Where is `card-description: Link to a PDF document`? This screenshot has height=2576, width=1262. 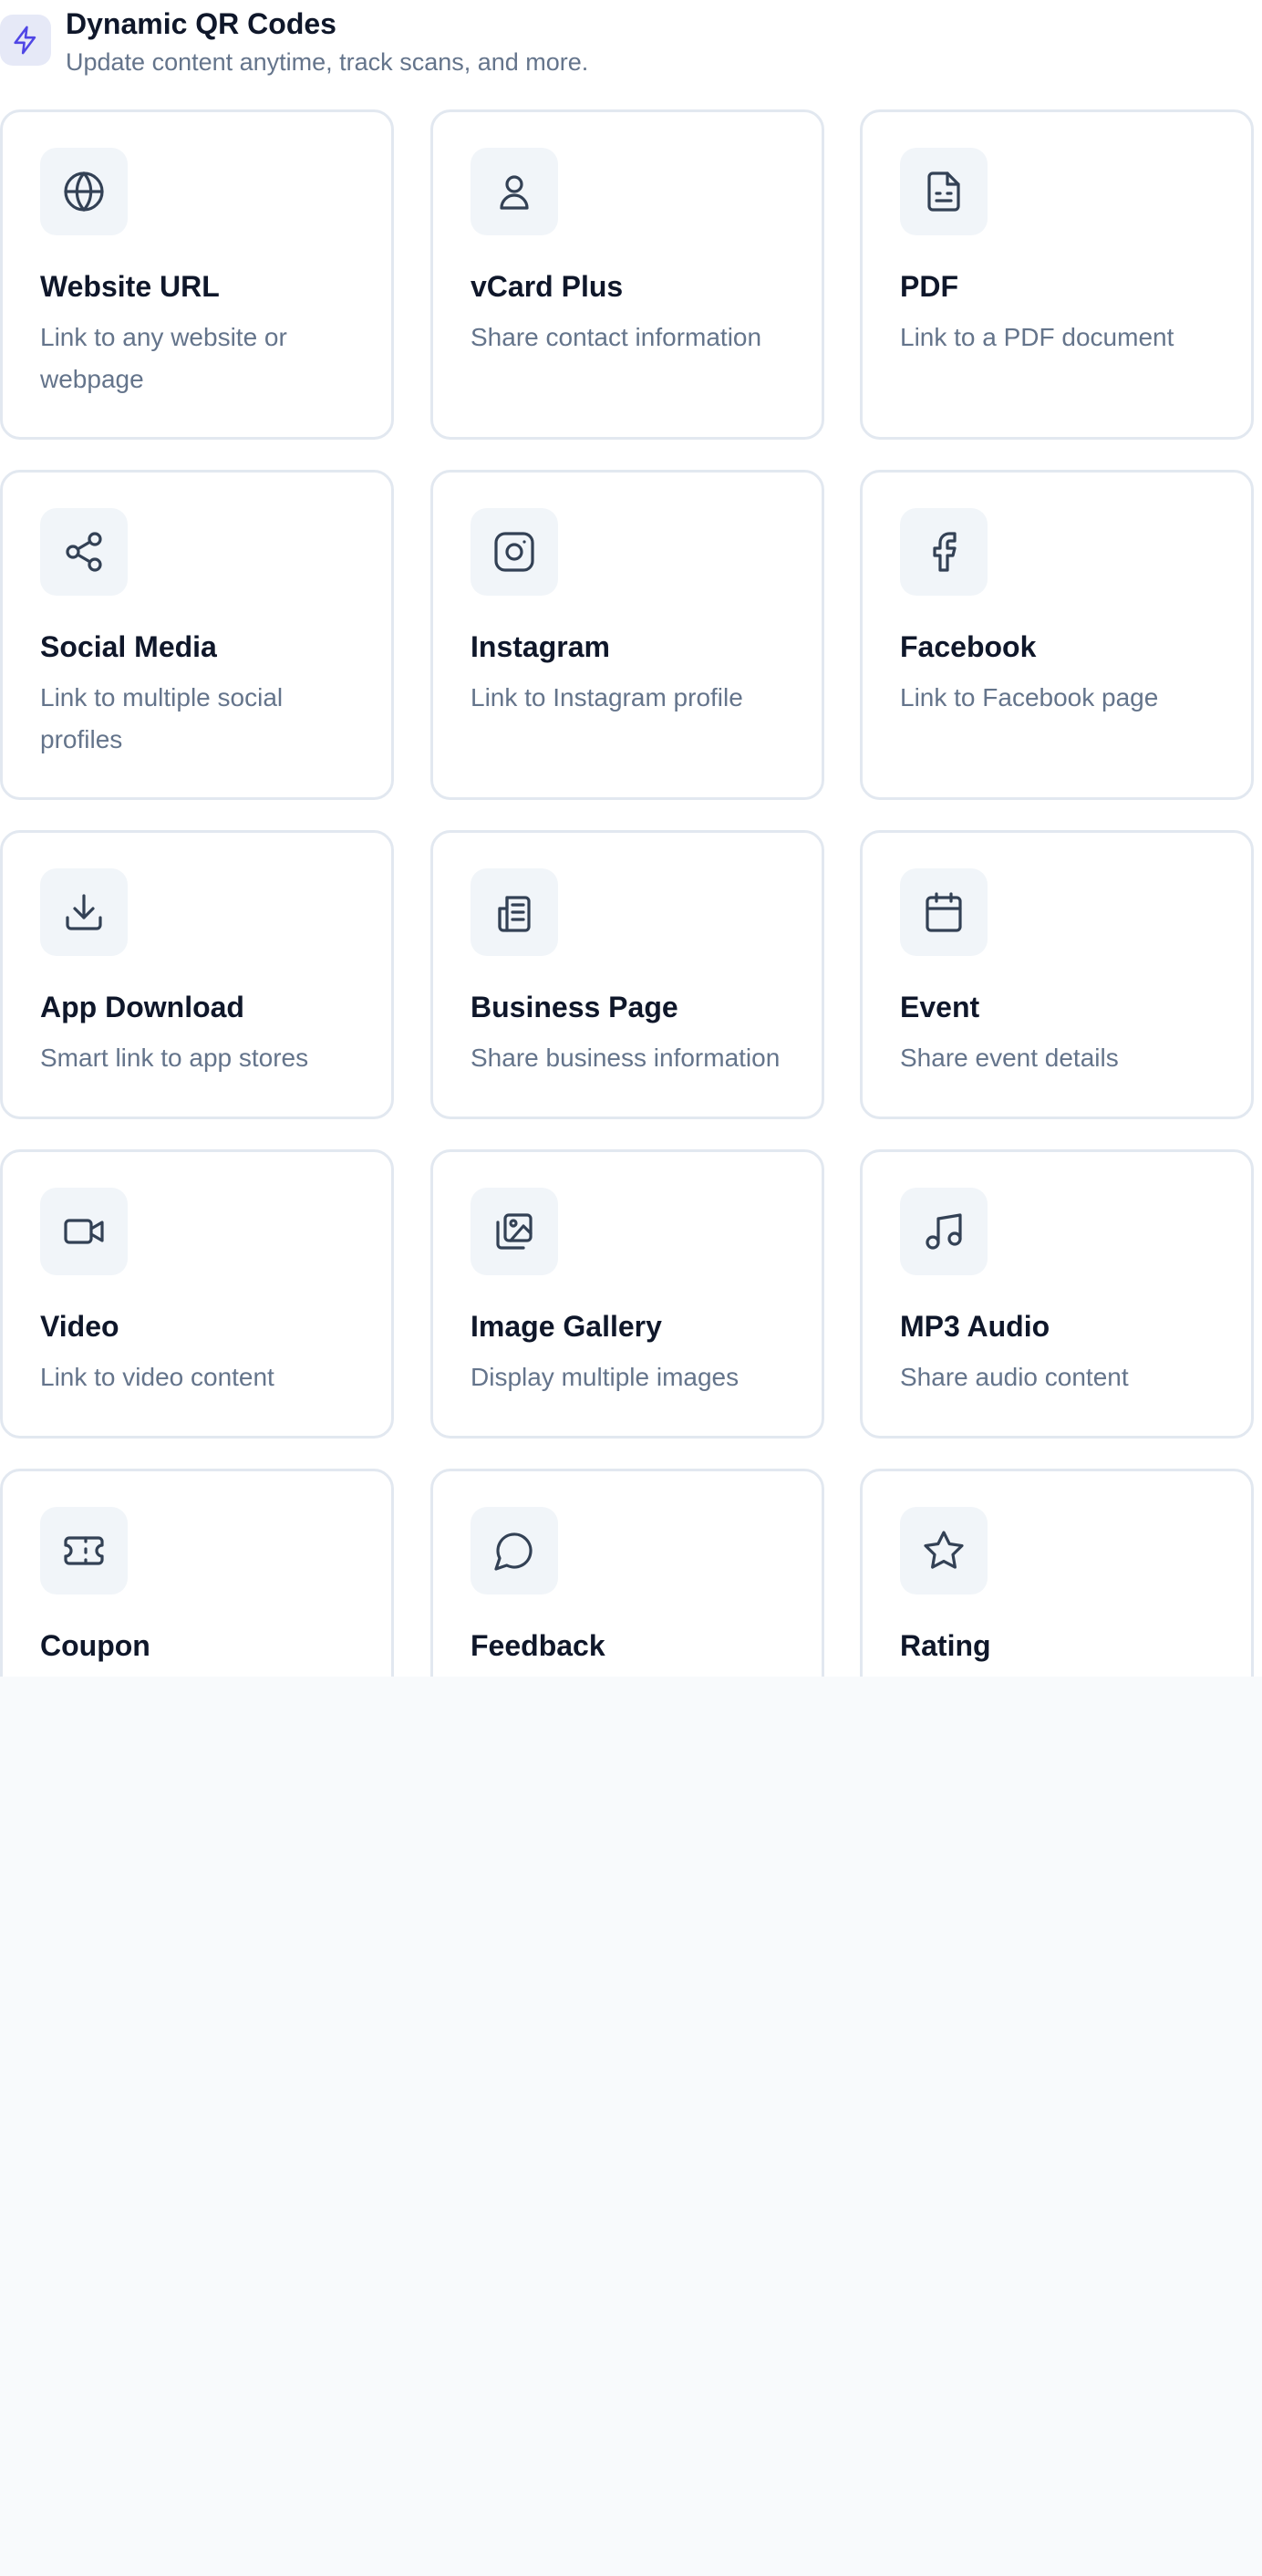 card-description: Link to a PDF document is located at coordinates (1037, 337).